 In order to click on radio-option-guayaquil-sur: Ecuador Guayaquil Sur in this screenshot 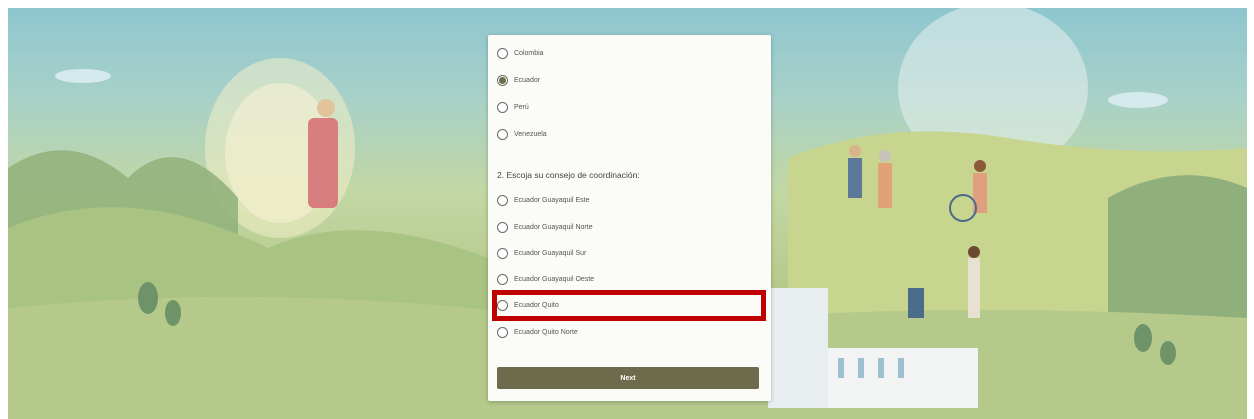, I will do `click(541, 253)`.